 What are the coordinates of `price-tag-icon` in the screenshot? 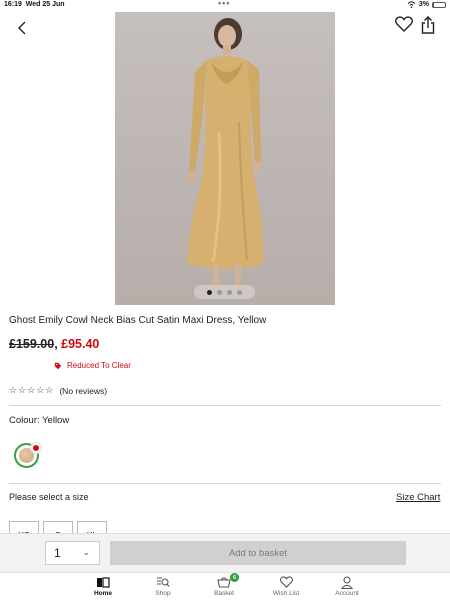 It's located at (58, 365).